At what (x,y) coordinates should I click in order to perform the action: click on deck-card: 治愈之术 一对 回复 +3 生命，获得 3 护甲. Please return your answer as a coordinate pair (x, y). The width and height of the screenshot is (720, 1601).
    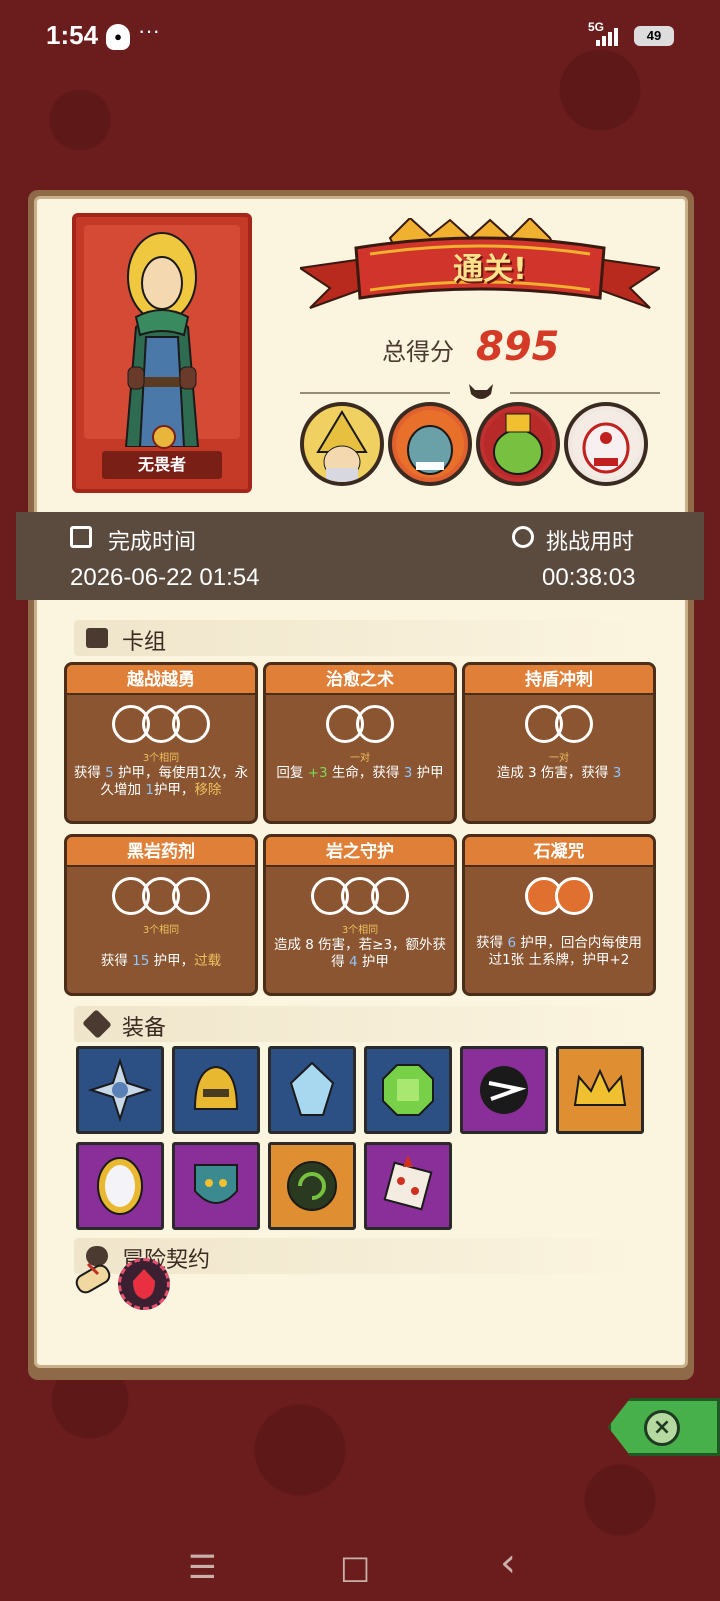
    Looking at the image, I should click on (360, 743).